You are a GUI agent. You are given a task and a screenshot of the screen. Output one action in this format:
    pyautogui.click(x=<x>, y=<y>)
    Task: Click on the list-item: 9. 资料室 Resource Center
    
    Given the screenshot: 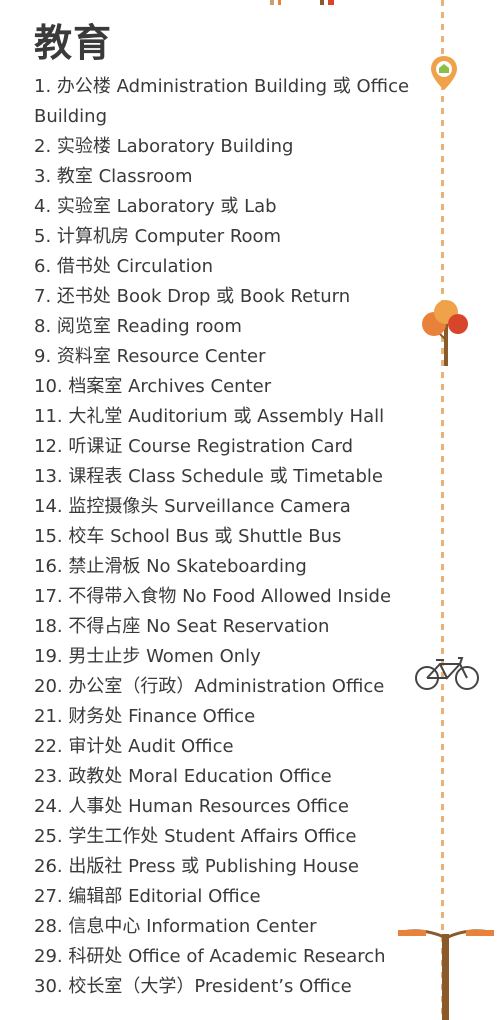 What is the action you would take?
    pyautogui.click(x=150, y=356)
    